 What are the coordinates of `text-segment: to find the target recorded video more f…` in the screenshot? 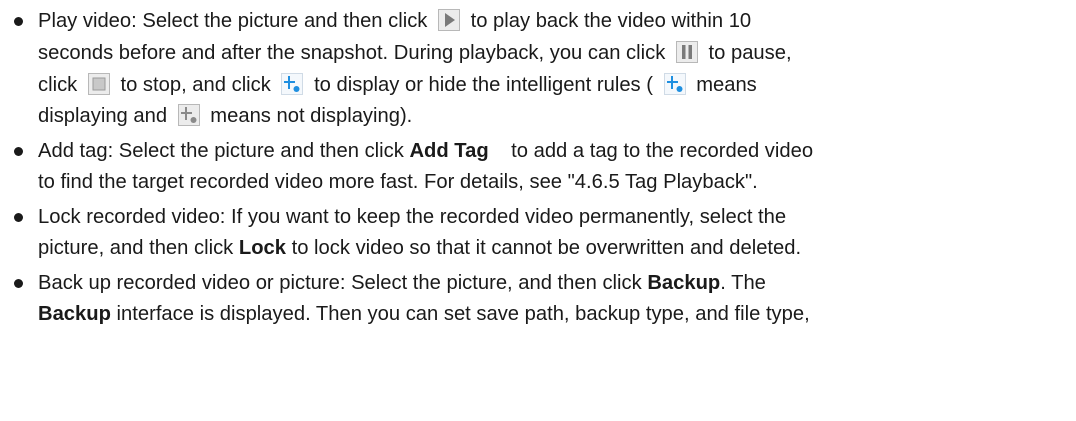 It's located at (398, 182).